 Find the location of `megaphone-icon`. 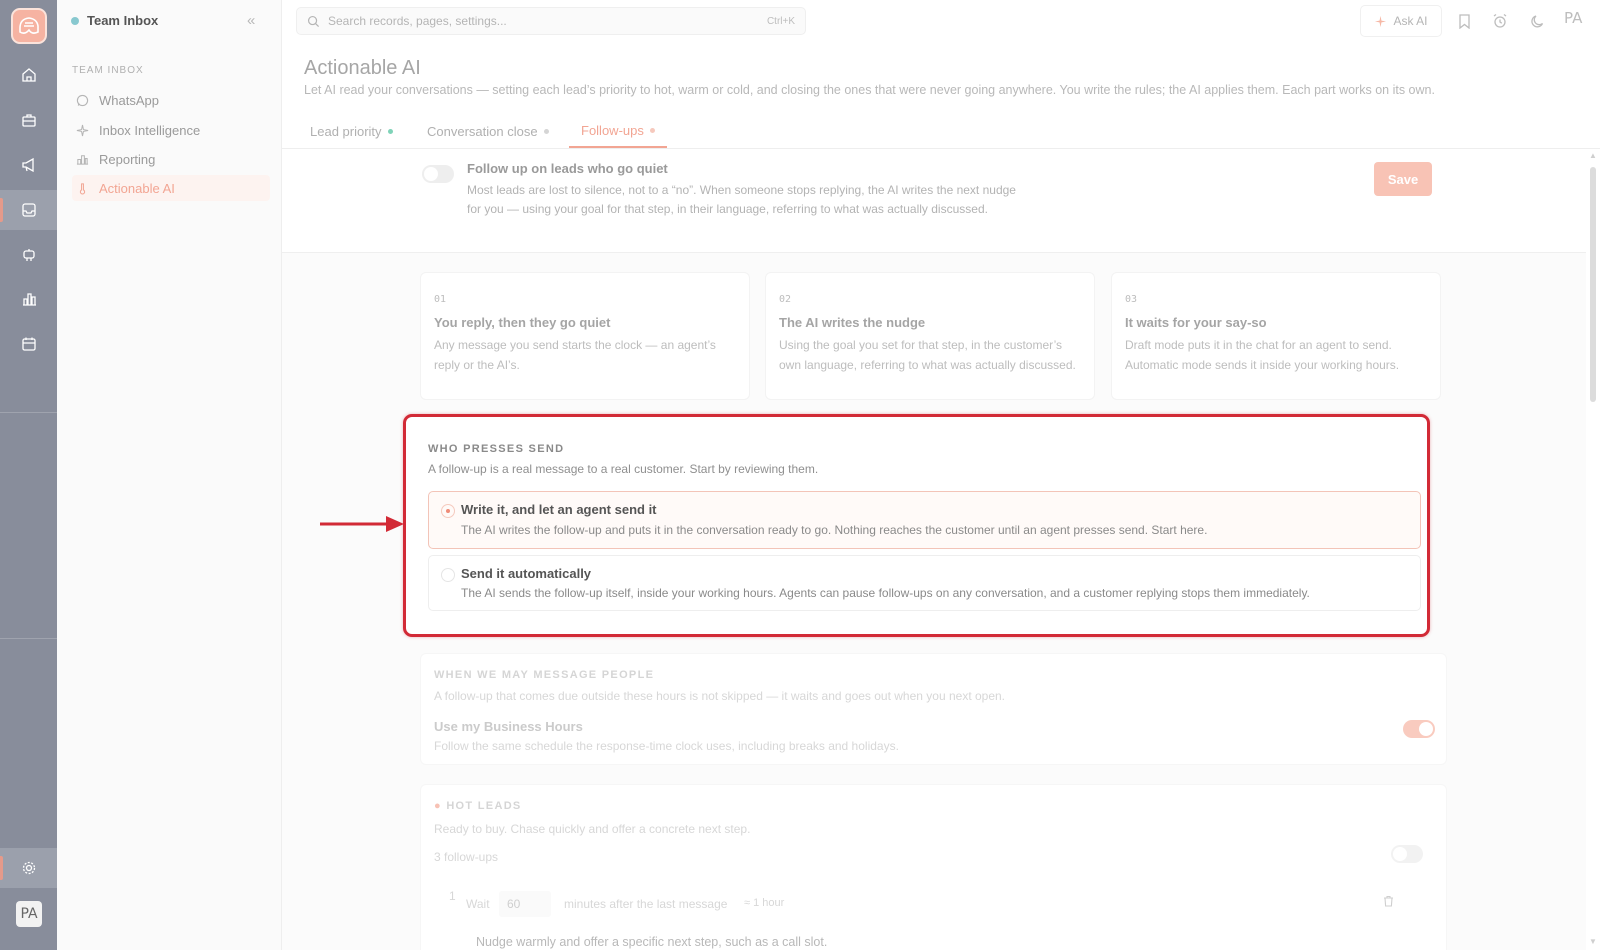

megaphone-icon is located at coordinates (28, 165).